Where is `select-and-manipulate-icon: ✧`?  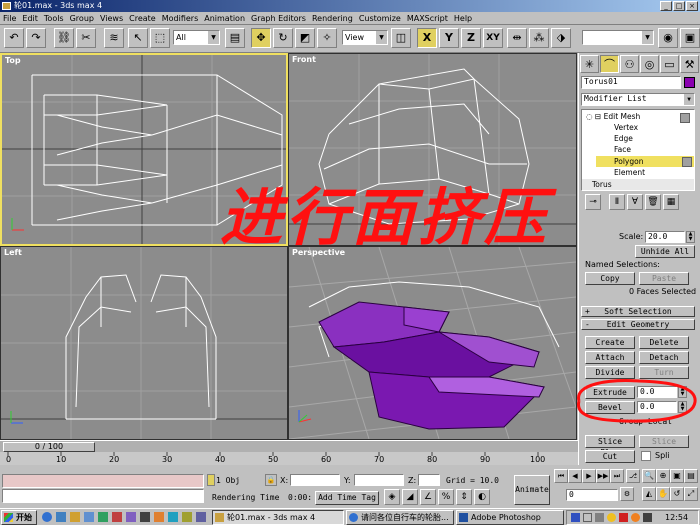
select-and-manipulate-icon: ✧ is located at coordinates (327, 38).